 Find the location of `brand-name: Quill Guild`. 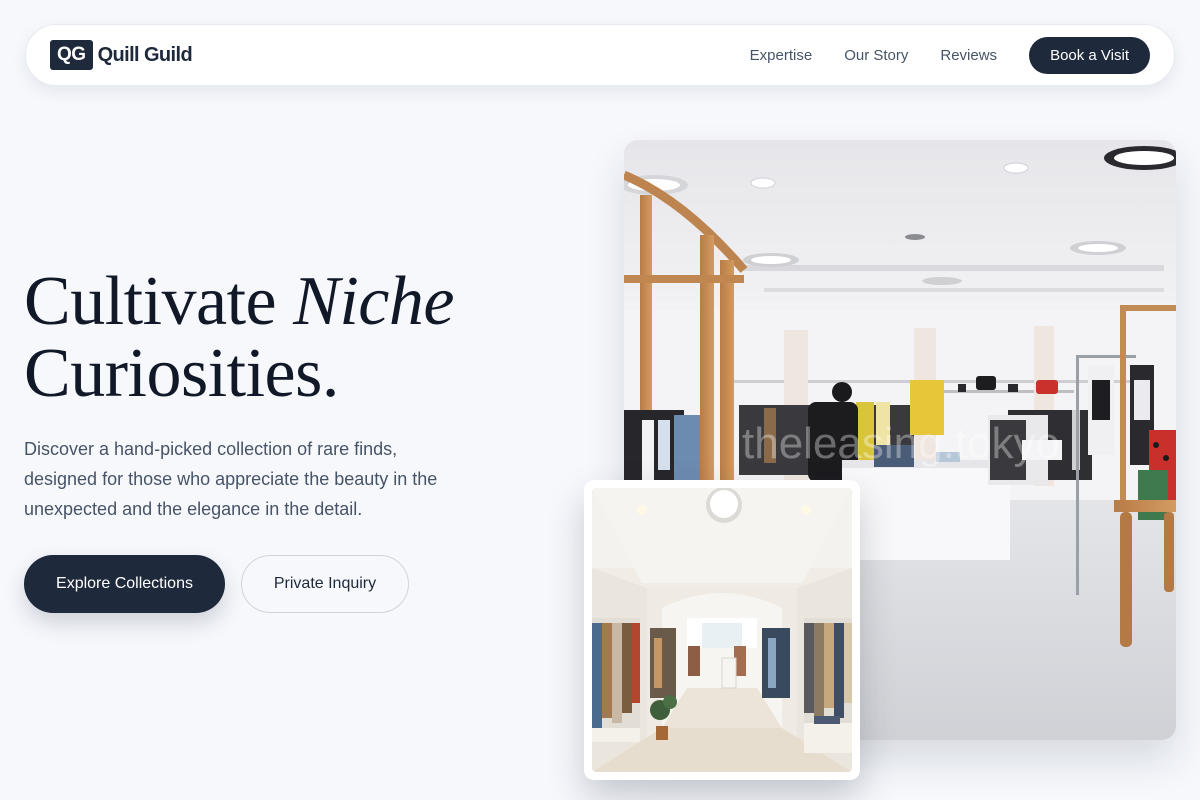

brand-name: Quill Guild is located at coordinates (145, 54).